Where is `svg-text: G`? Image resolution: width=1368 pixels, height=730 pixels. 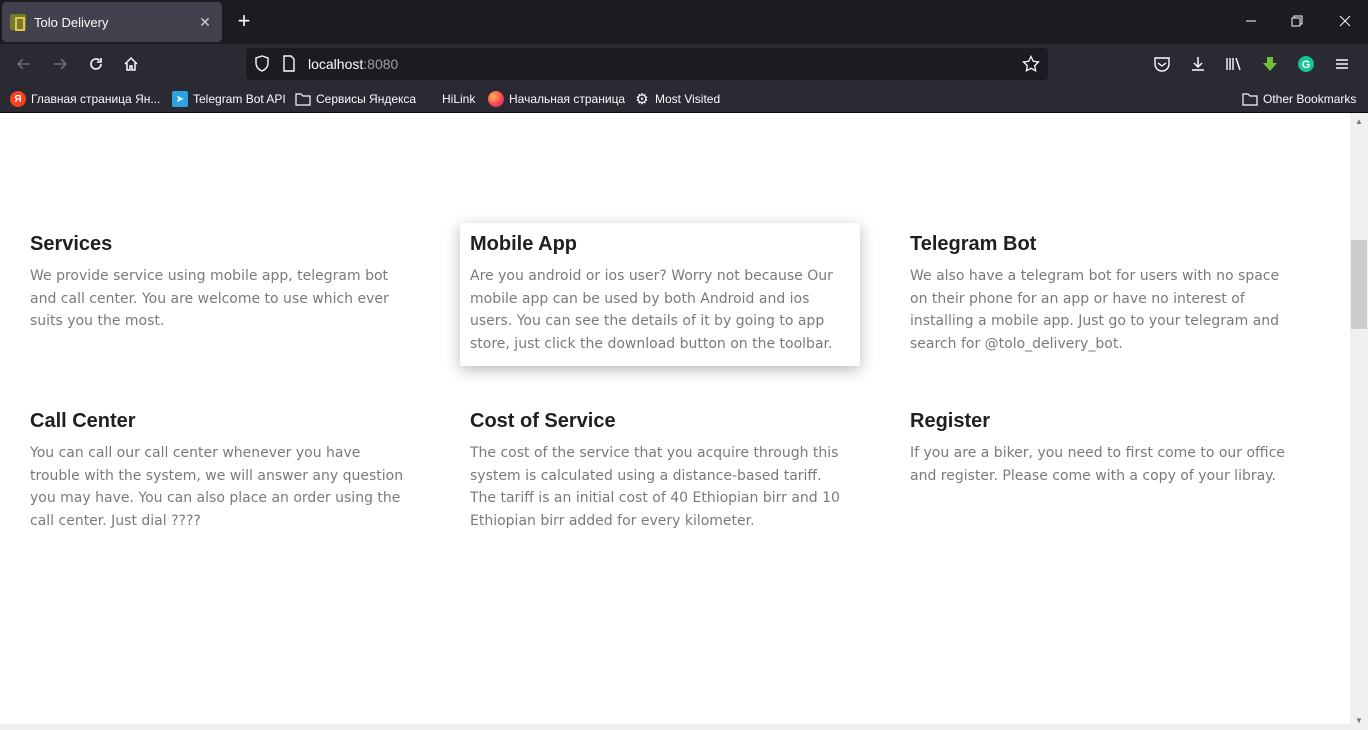
svg-text: G is located at coordinates (1306, 65).